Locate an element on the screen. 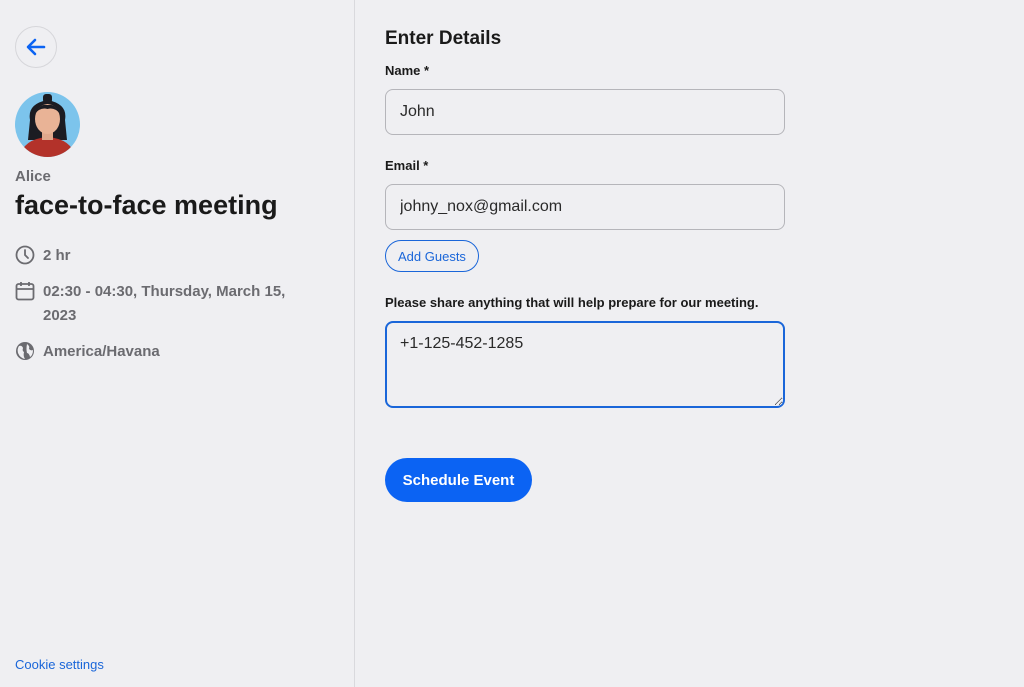 Image resolution: width=1024 pixels, height=687 pixels. avatar is located at coordinates (47, 124).